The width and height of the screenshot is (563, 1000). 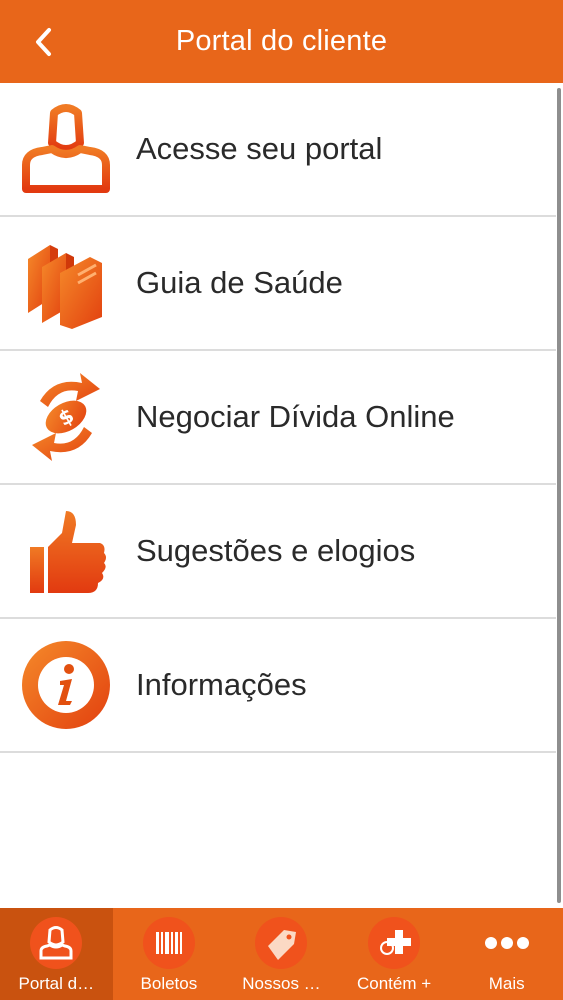 I want to click on tab-label: Mais, so click(x=506, y=983).